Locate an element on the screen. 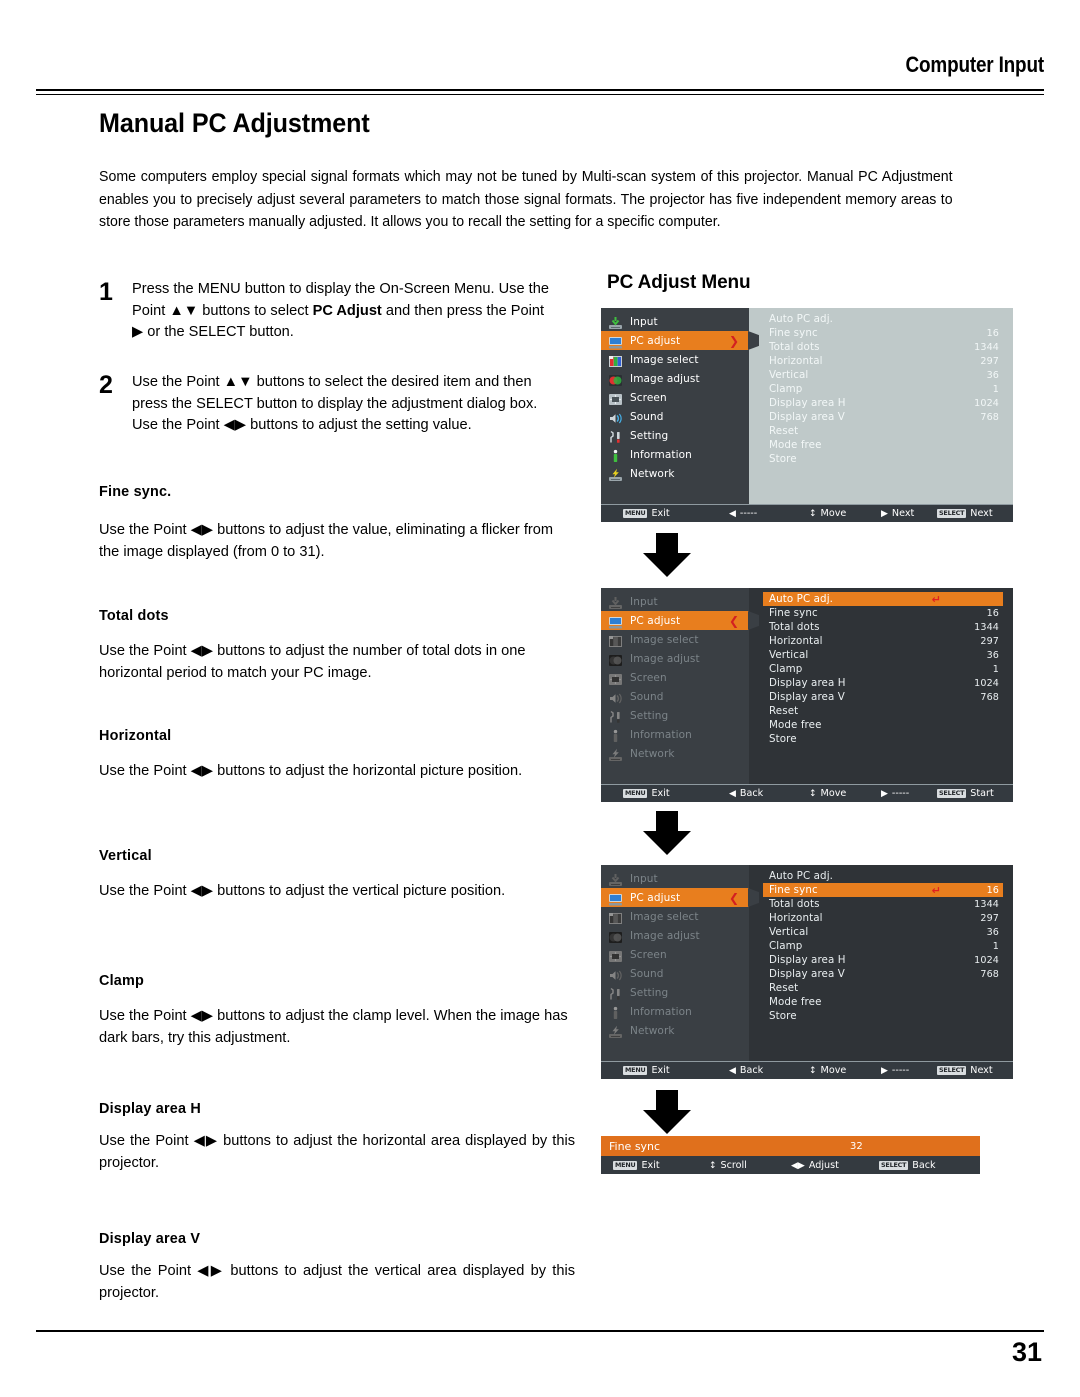  input-icon is located at coordinates (615, 322).